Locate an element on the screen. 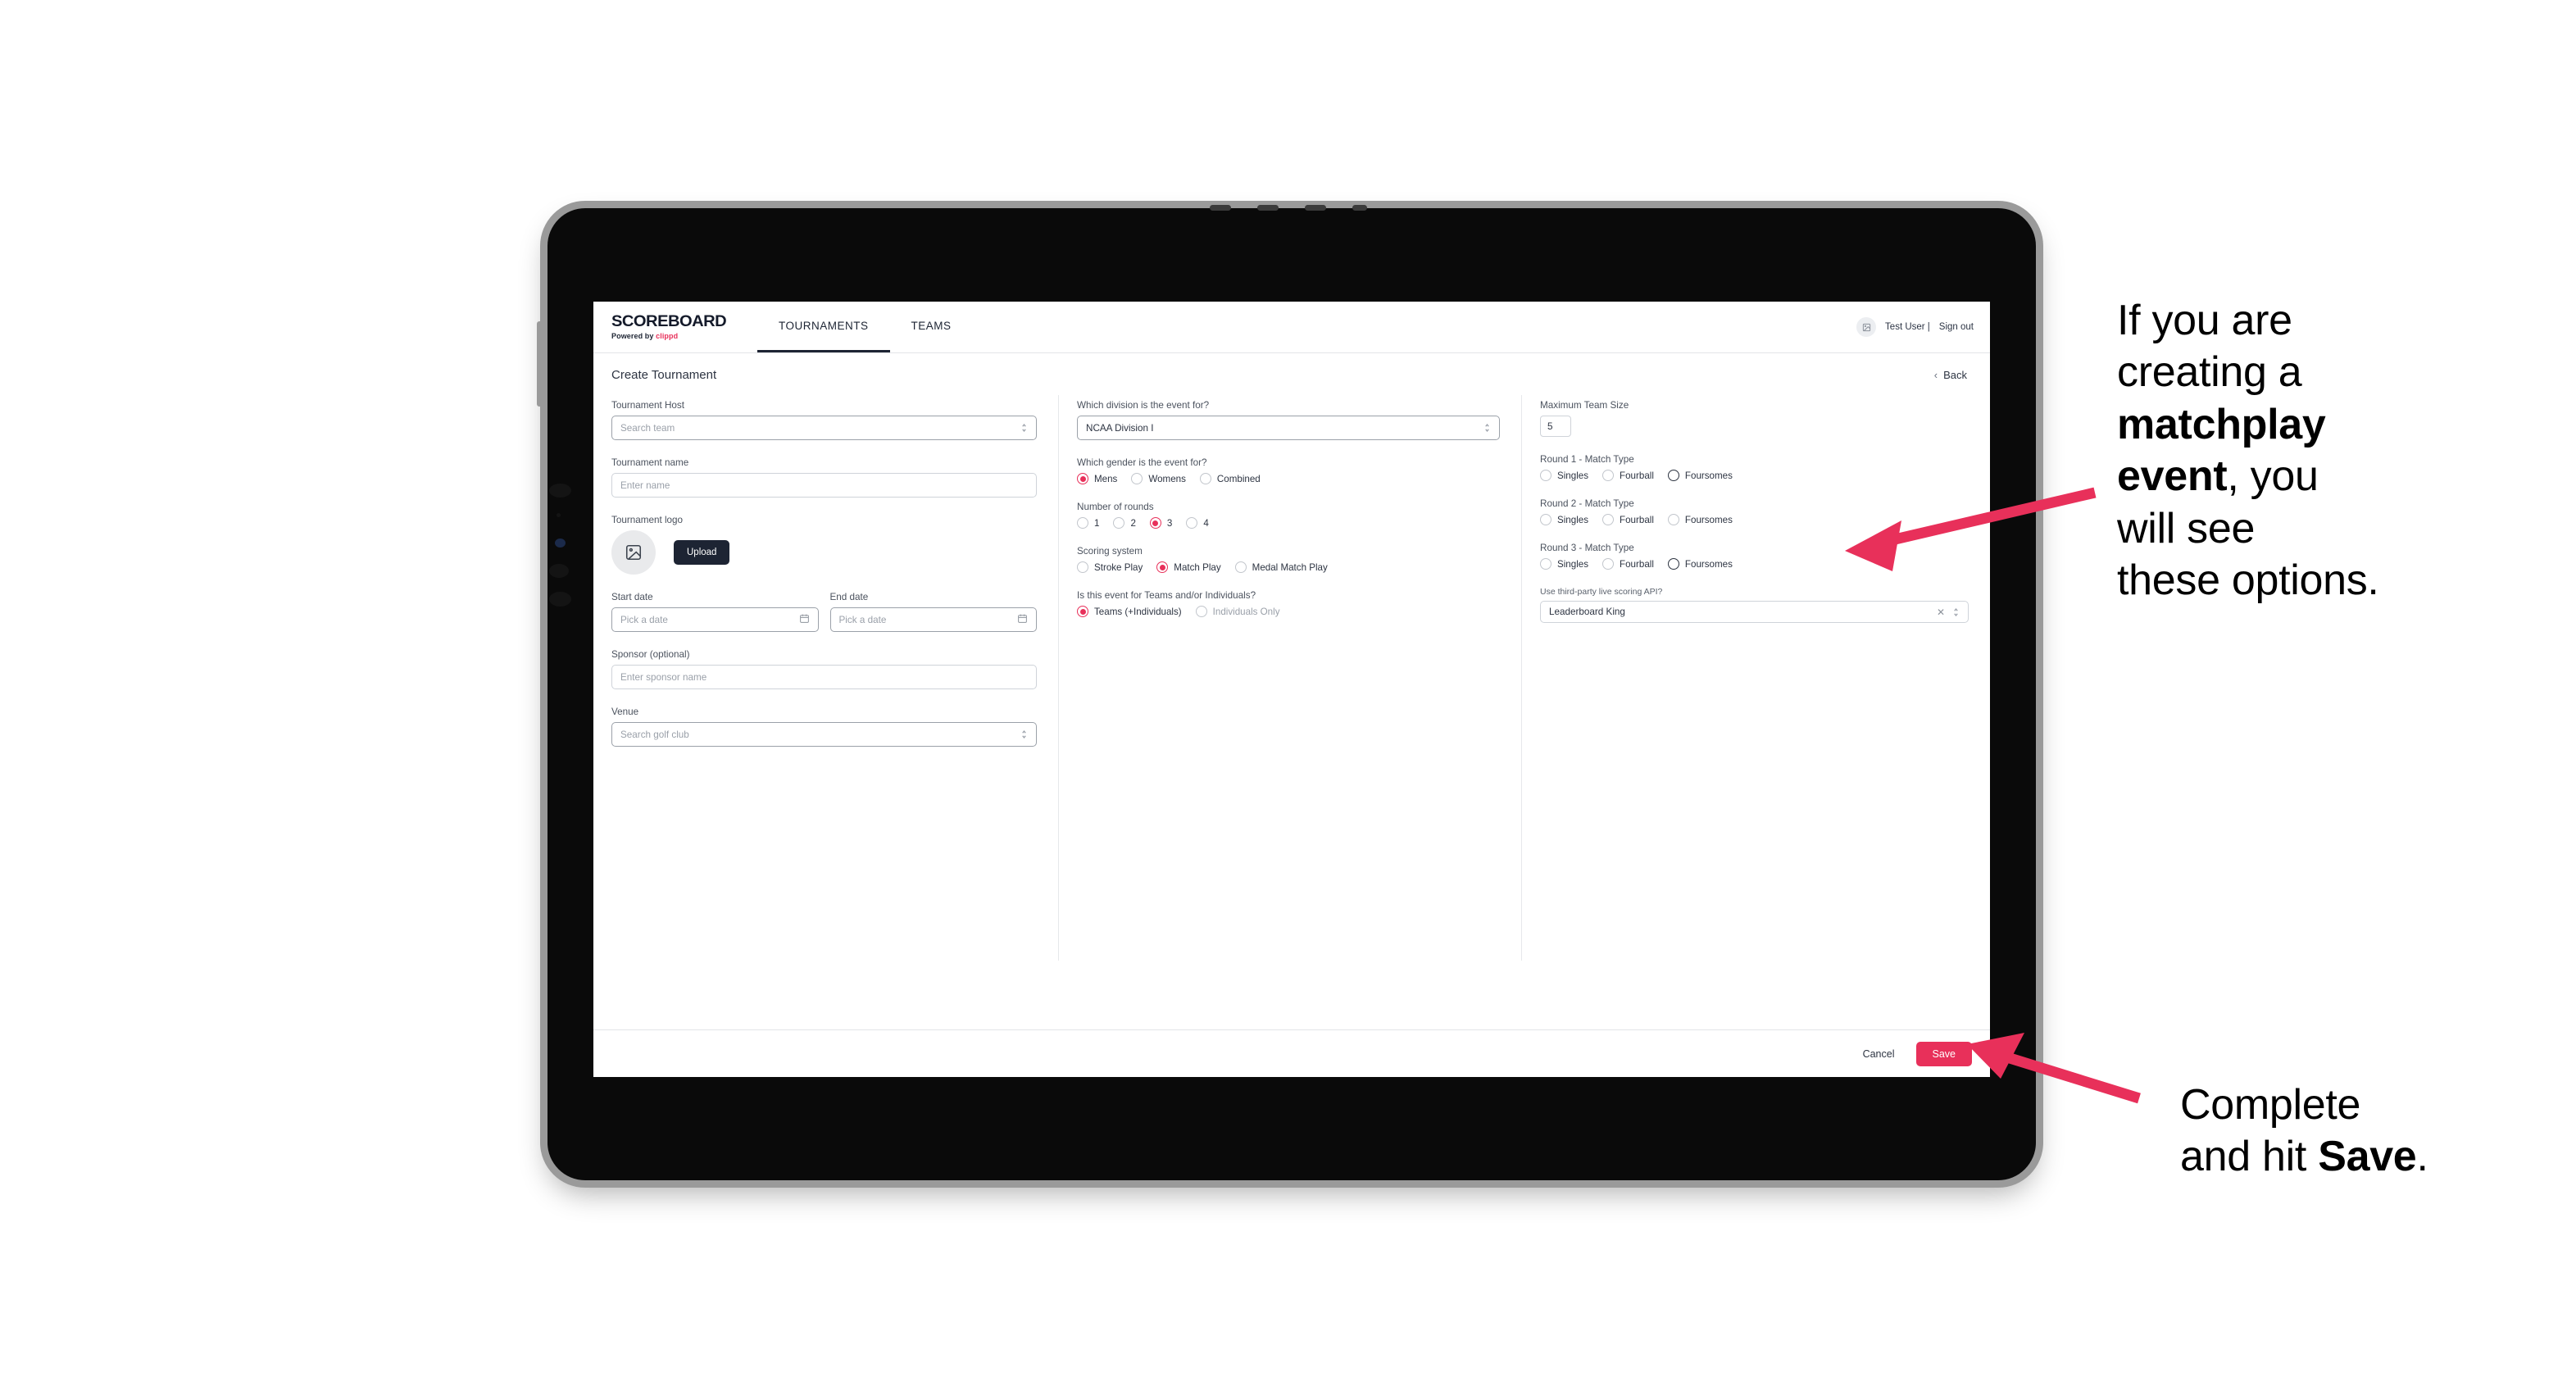 This screenshot has width=2576, height=1386. start-date-label: Start date is located at coordinates (632, 597).